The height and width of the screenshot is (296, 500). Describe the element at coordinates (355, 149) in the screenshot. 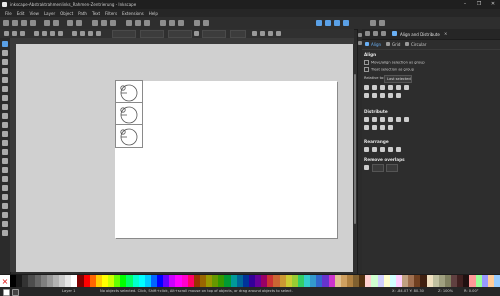

I see `scroll-thumb` at that location.